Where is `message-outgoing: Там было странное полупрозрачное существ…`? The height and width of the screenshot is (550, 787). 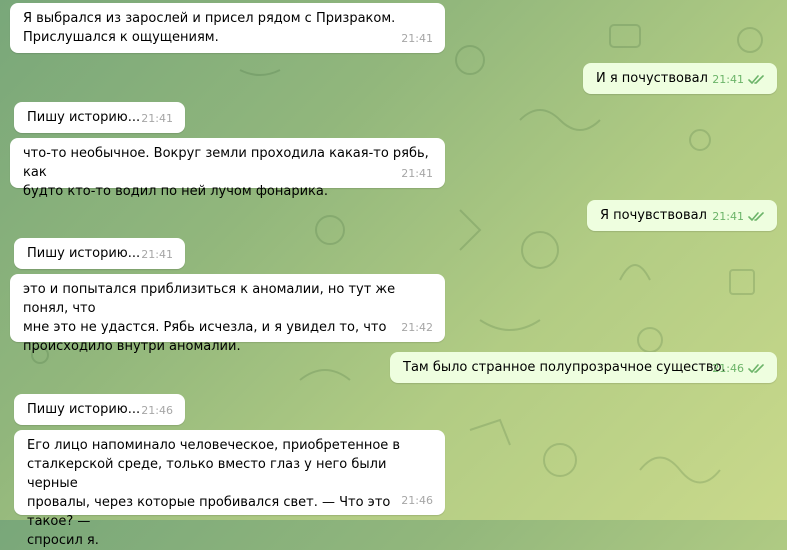 message-outgoing: Там было странное полупрозрачное существ… is located at coordinates (583, 367).